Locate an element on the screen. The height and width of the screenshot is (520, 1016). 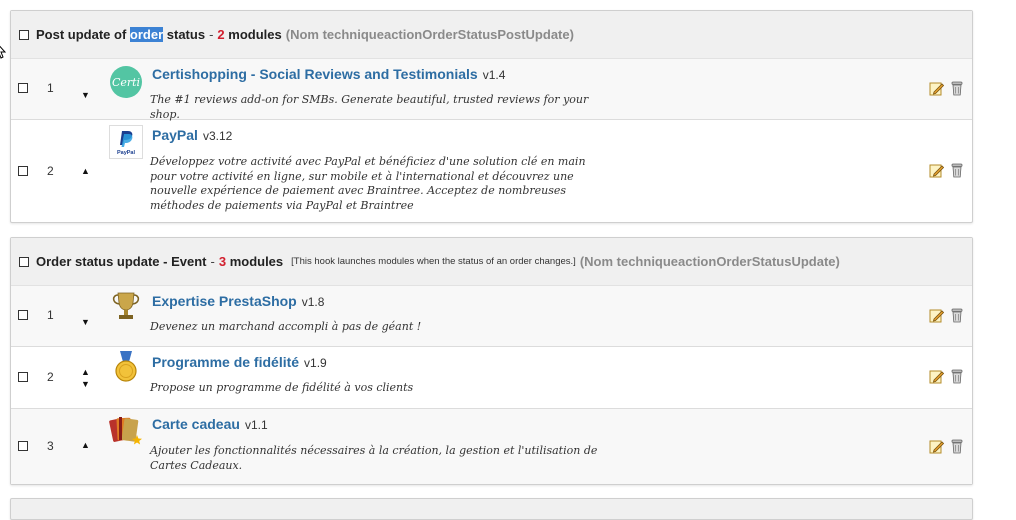
module-version: v1.4 is located at coordinates (494, 75).